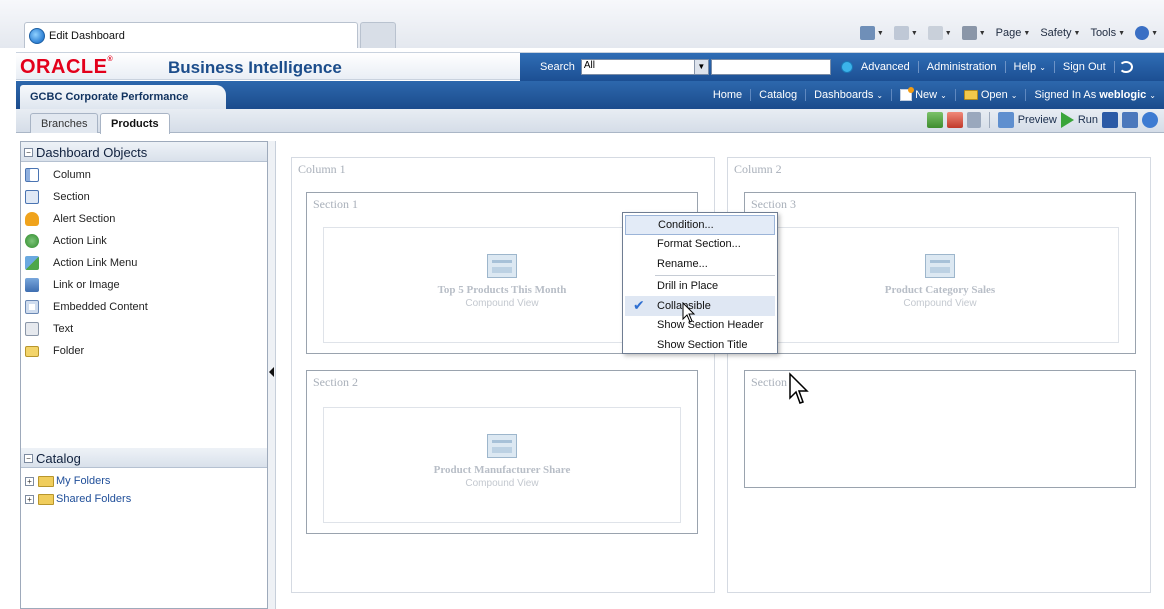 The height and width of the screenshot is (609, 1164). What do you see at coordinates (191, 35) in the screenshot?
I see `browser-tab: Edit Dashboard` at bounding box center [191, 35].